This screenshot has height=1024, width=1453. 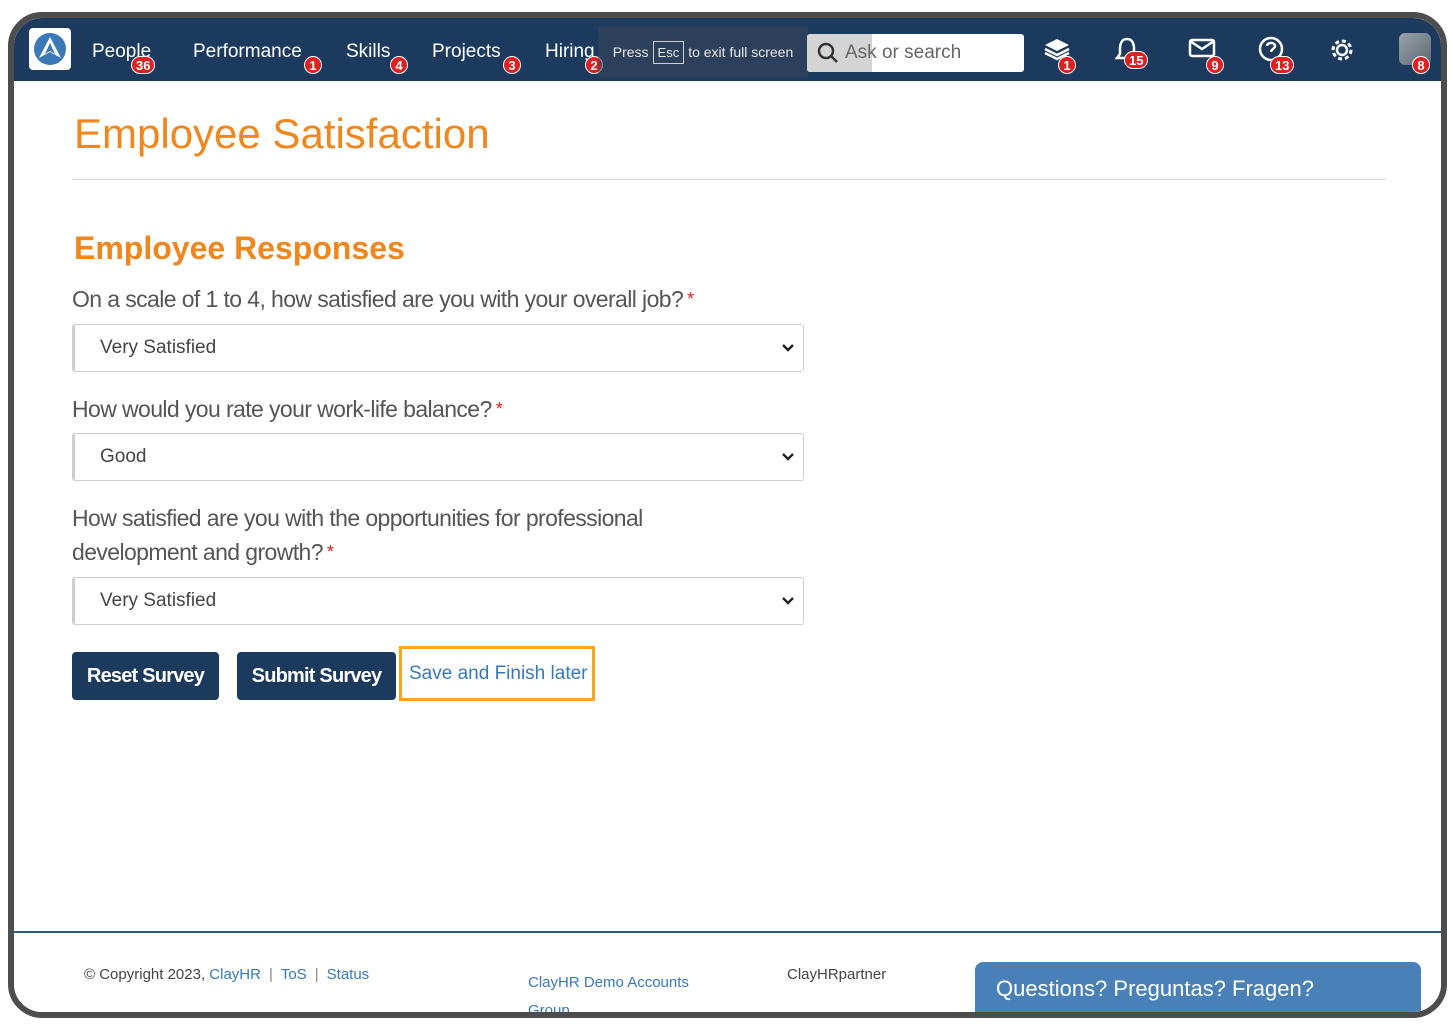 I want to click on help-badge: 13, so click(x=1282, y=65).